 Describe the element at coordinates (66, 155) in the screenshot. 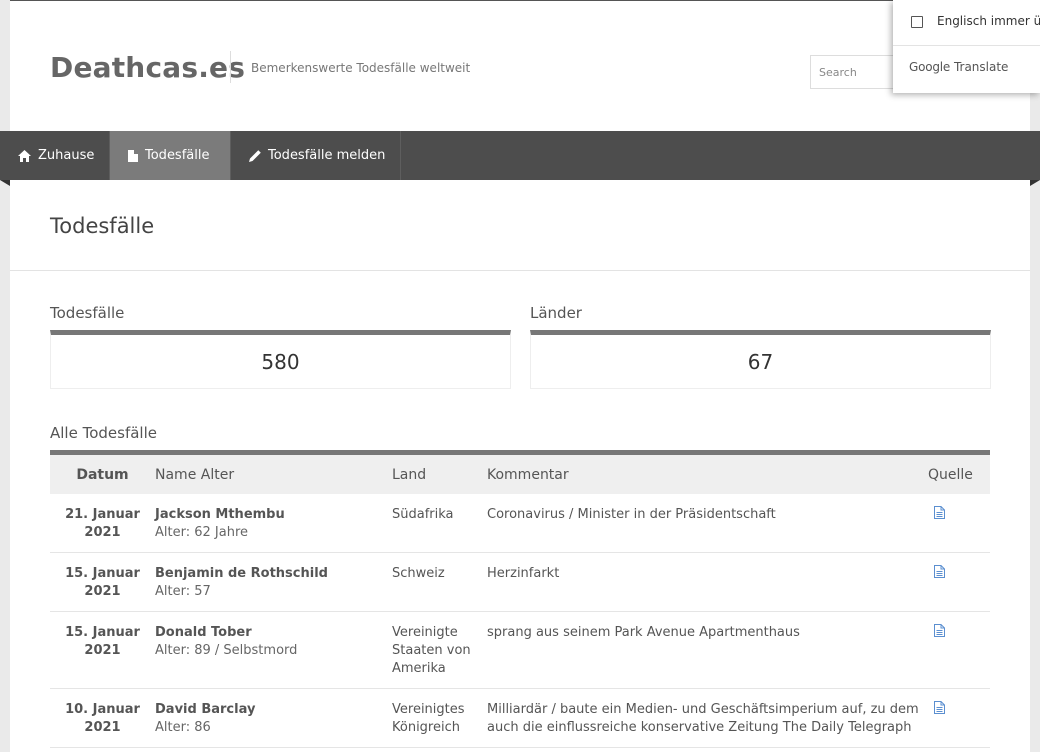

I see `nav-item-label: Zuhause` at that location.